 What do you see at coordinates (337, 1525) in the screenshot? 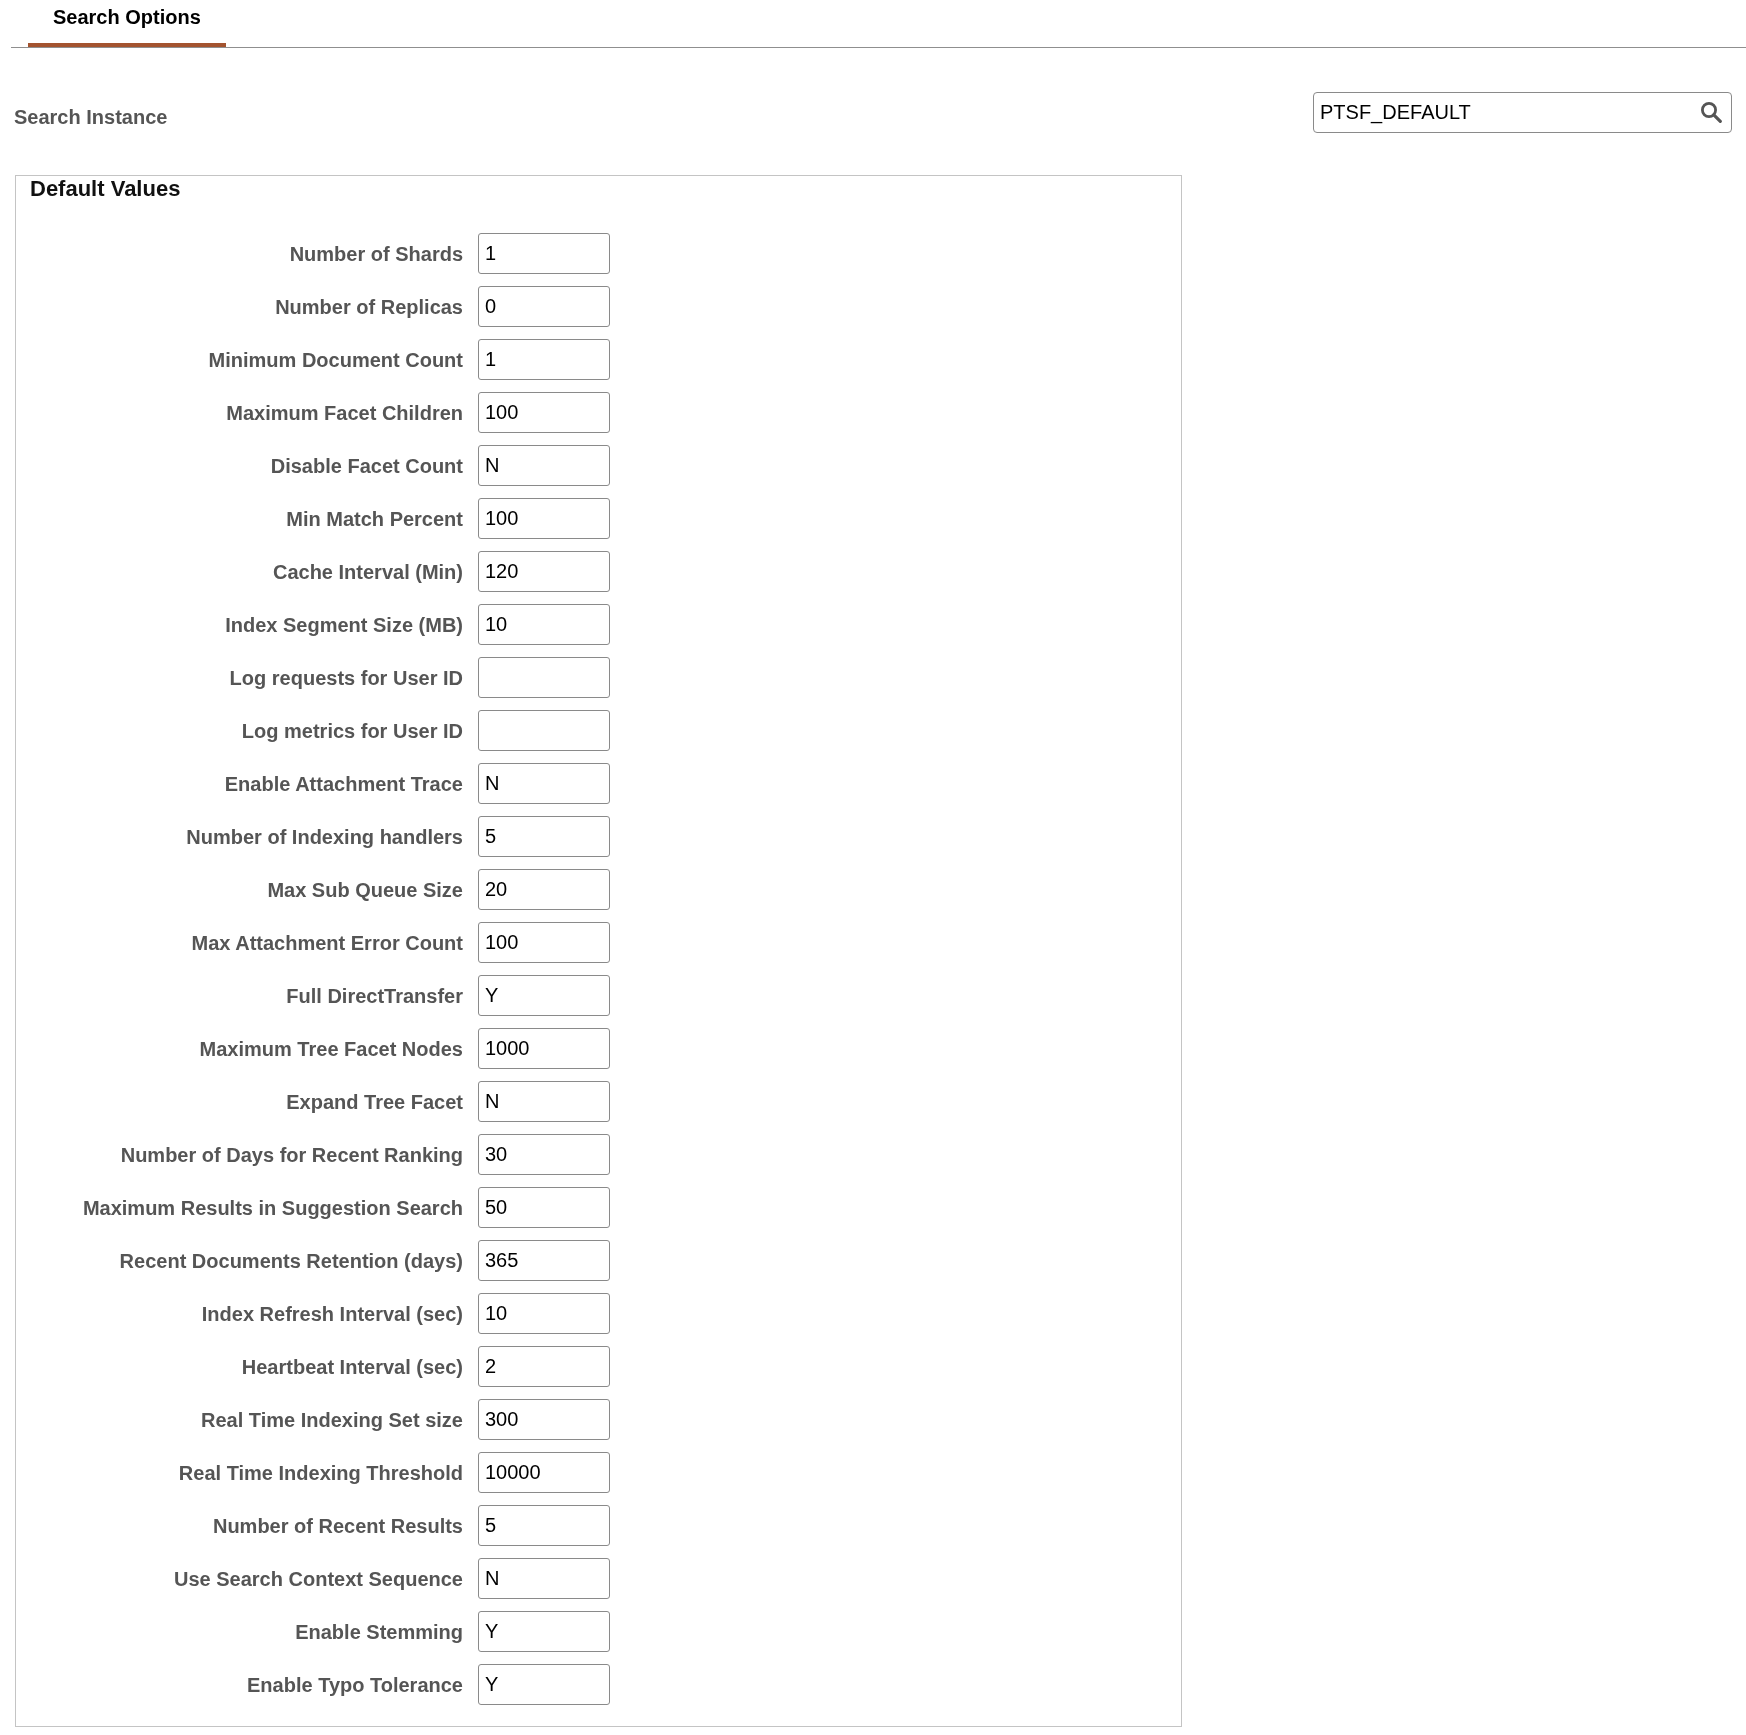
I see `field-label: Number of Recent Results` at bounding box center [337, 1525].